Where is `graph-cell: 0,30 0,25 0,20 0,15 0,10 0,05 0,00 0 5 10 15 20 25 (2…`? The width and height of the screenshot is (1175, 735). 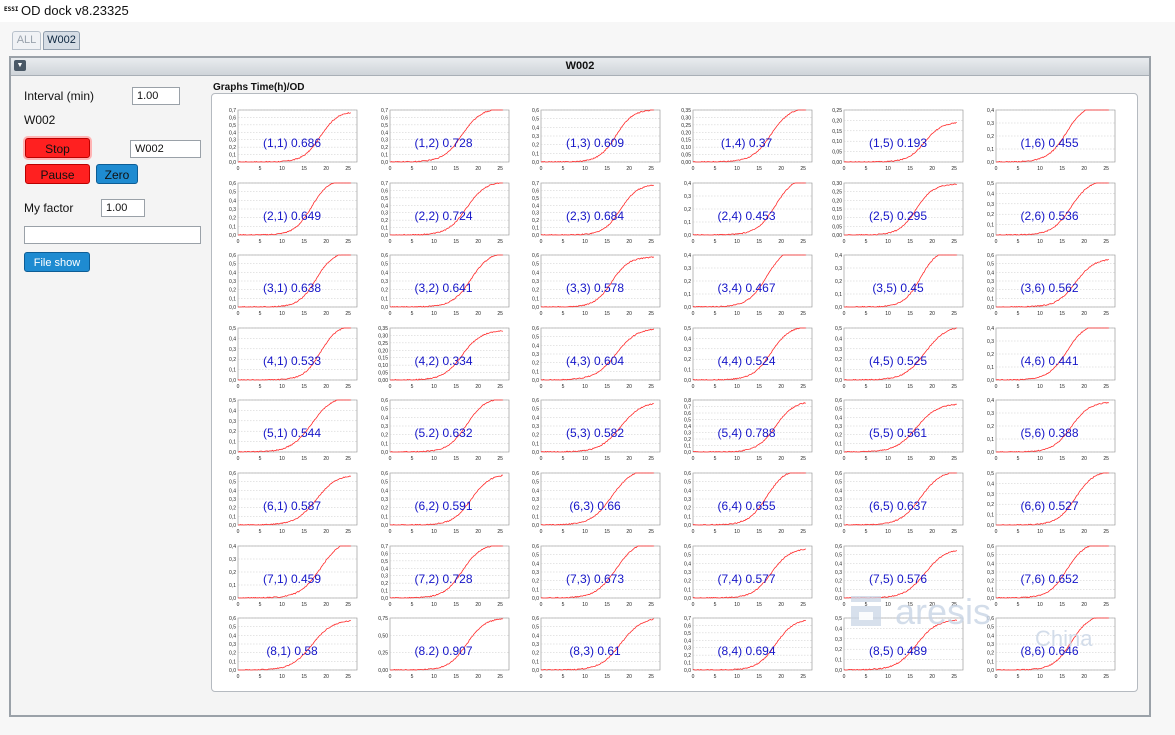
graph-cell: 0,30 0,25 0,20 0,15 0,10 0,05 0,00 0 5 10 15 20 25 (2… is located at coordinates (898, 213).